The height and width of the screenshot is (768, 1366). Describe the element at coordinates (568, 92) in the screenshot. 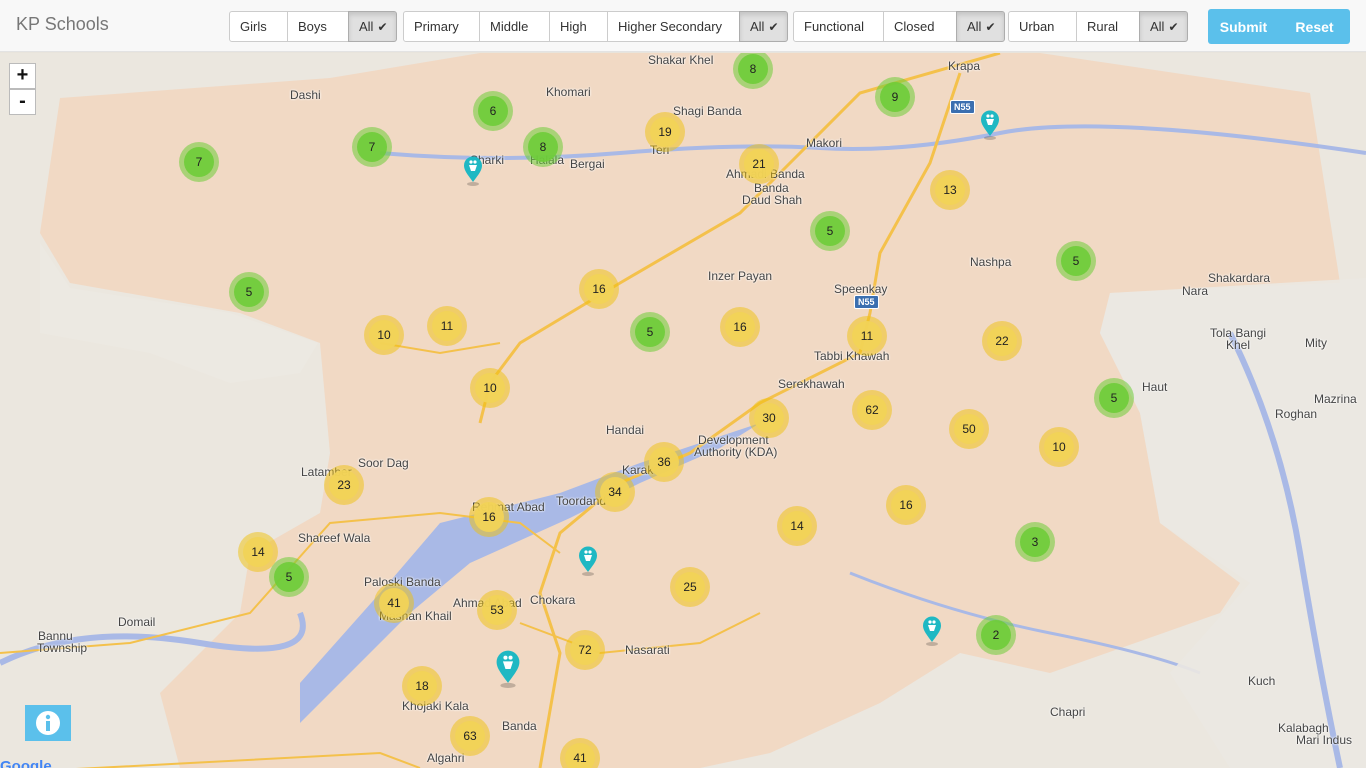

I see `place-label: Khomari` at that location.